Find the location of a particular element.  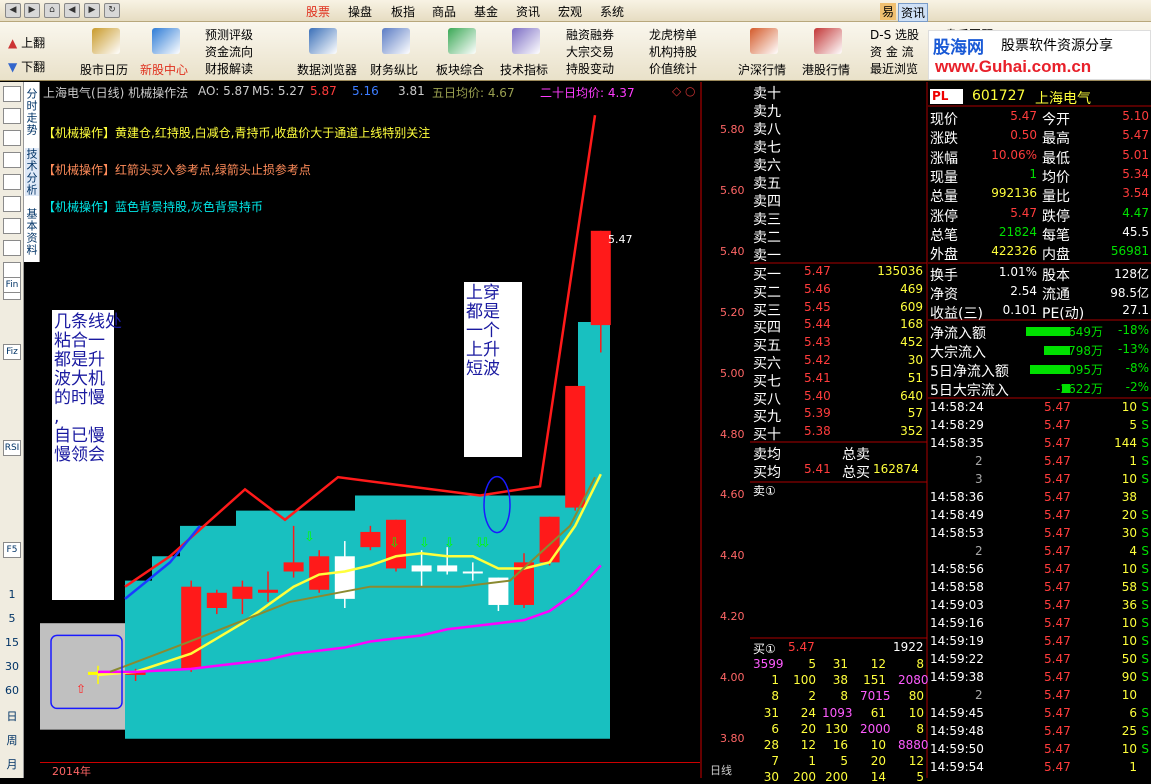

buy-level-label-9: 买十 is located at coordinates (767, 435).